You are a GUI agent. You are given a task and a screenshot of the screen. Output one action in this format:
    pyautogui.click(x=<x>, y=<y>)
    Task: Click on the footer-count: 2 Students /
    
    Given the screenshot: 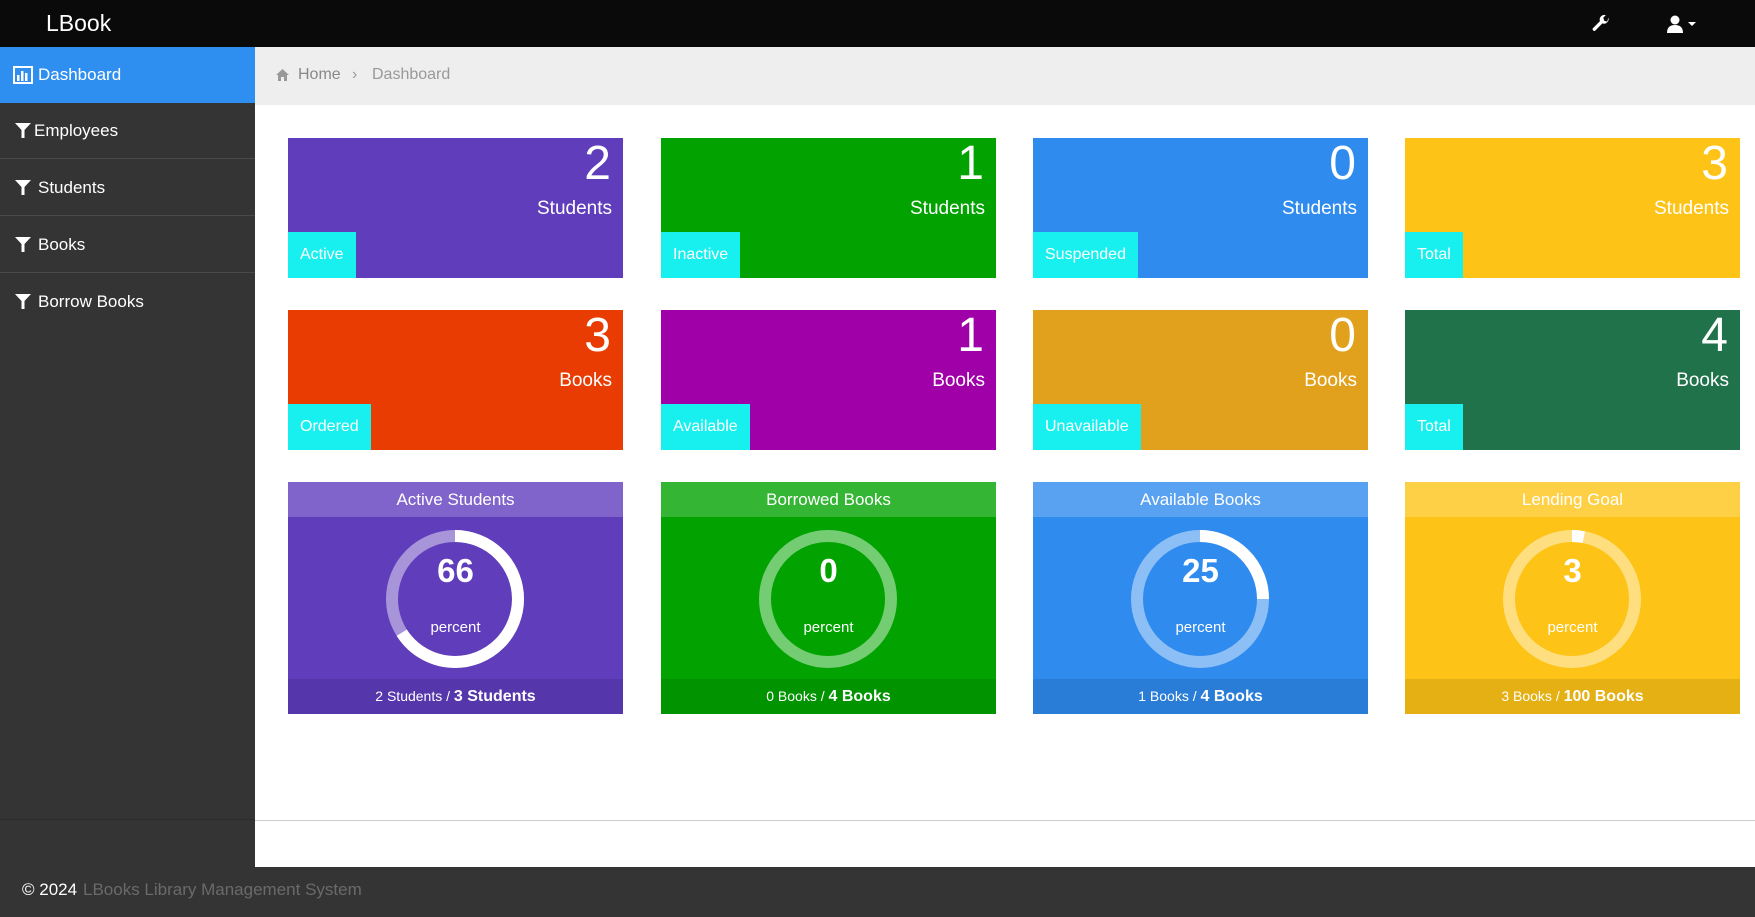 What is the action you would take?
    pyautogui.click(x=413, y=696)
    